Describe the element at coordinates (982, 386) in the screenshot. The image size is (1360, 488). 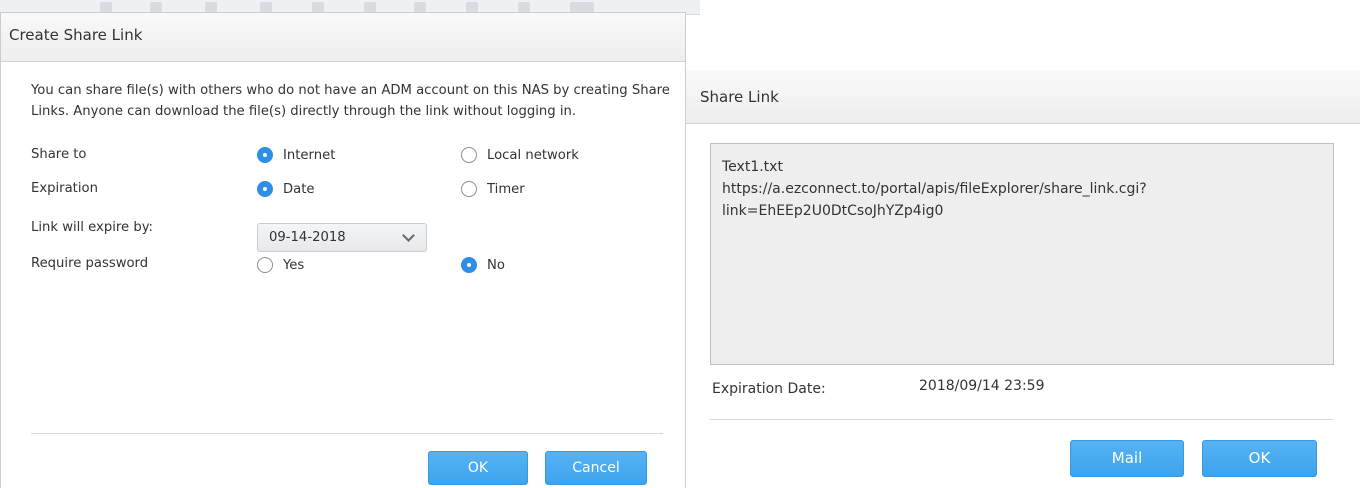
I see `expiration-date-value: 2018/09/14 23:59` at that location.